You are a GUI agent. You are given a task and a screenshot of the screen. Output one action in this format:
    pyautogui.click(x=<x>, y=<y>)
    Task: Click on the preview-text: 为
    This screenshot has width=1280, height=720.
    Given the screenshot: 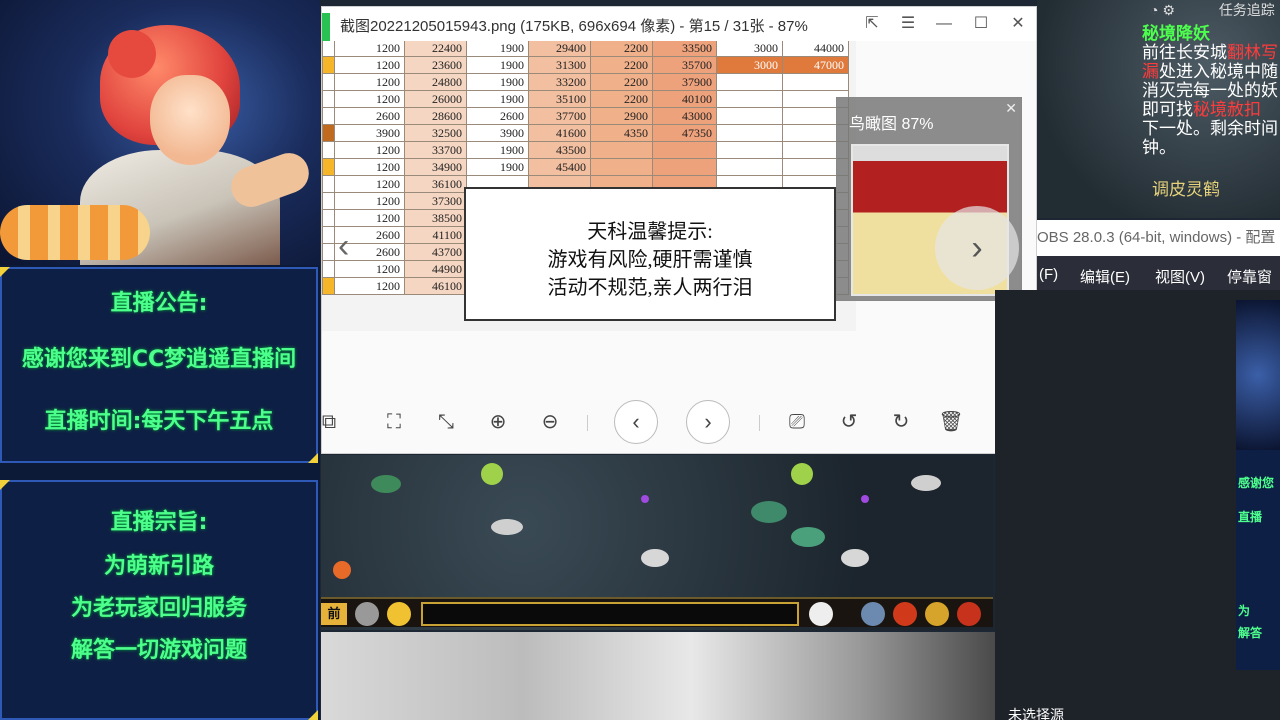 What is the action you would take?
    pyautogui.click(x=1244, y=611)
    